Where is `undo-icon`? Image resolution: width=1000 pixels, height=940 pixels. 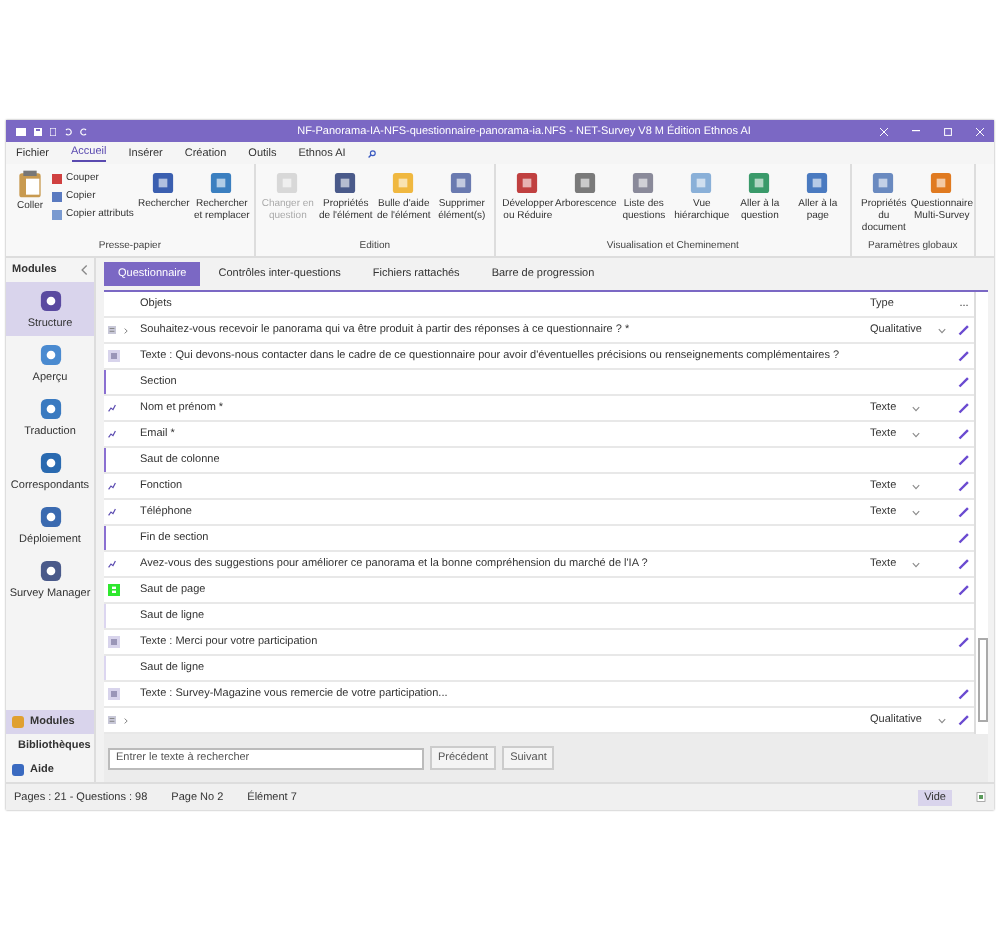 undo-icon is located at coordinates (68, 131).